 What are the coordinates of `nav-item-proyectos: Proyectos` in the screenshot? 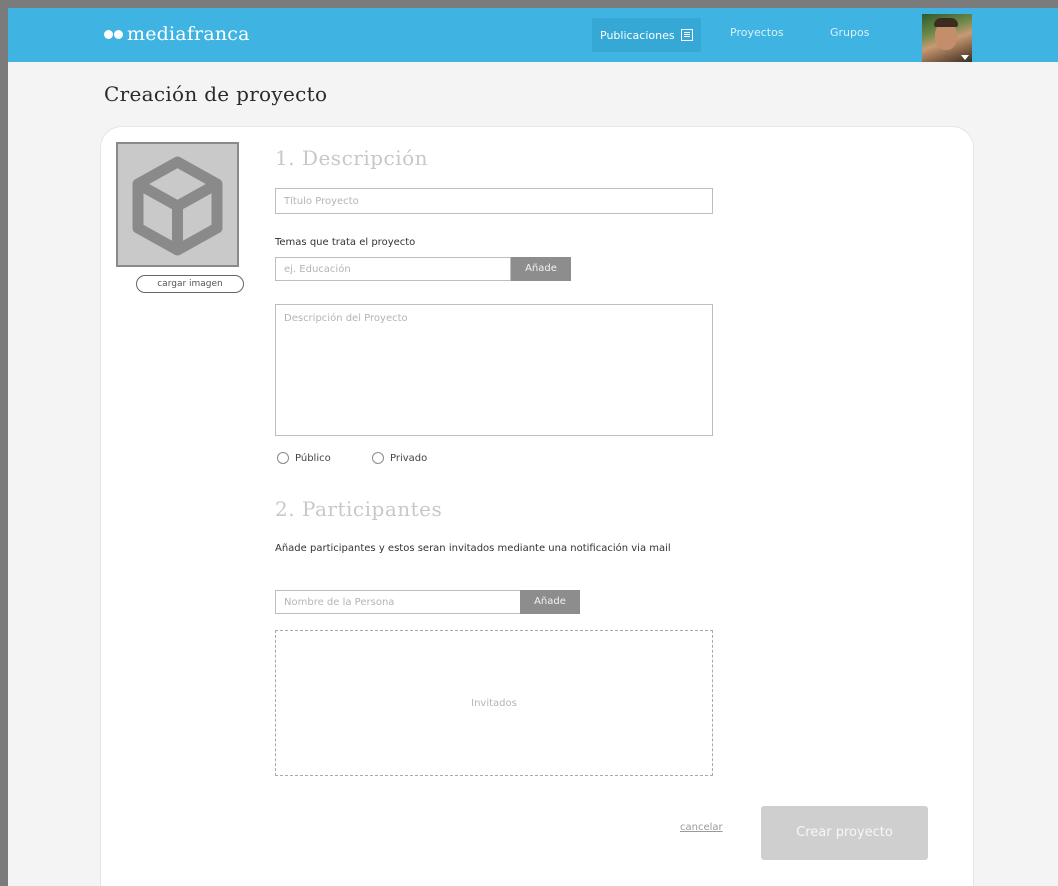 It's located at (757, 32).